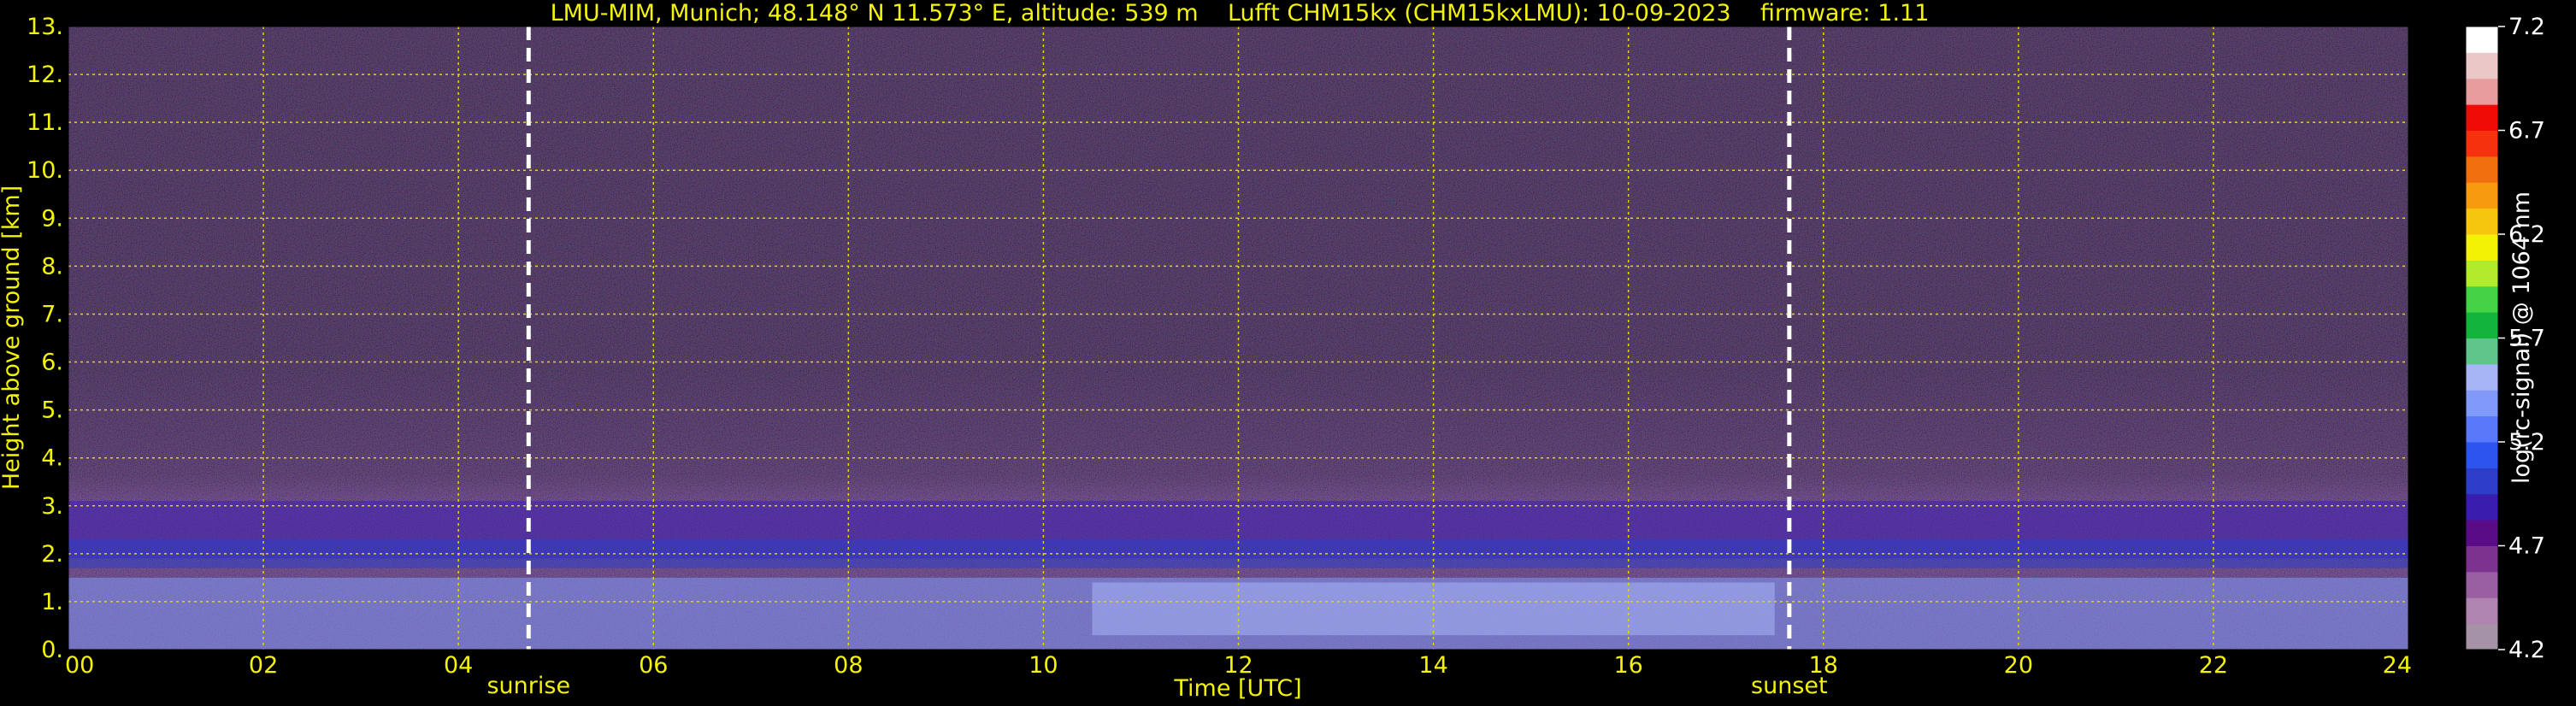 The width and height of the screenshot is (2576, 706). What do you see at coordinates (2526, 546) in the screenshot?
I see `colorbar-tick-label: 4.7` at bounding box center [2526, 546].